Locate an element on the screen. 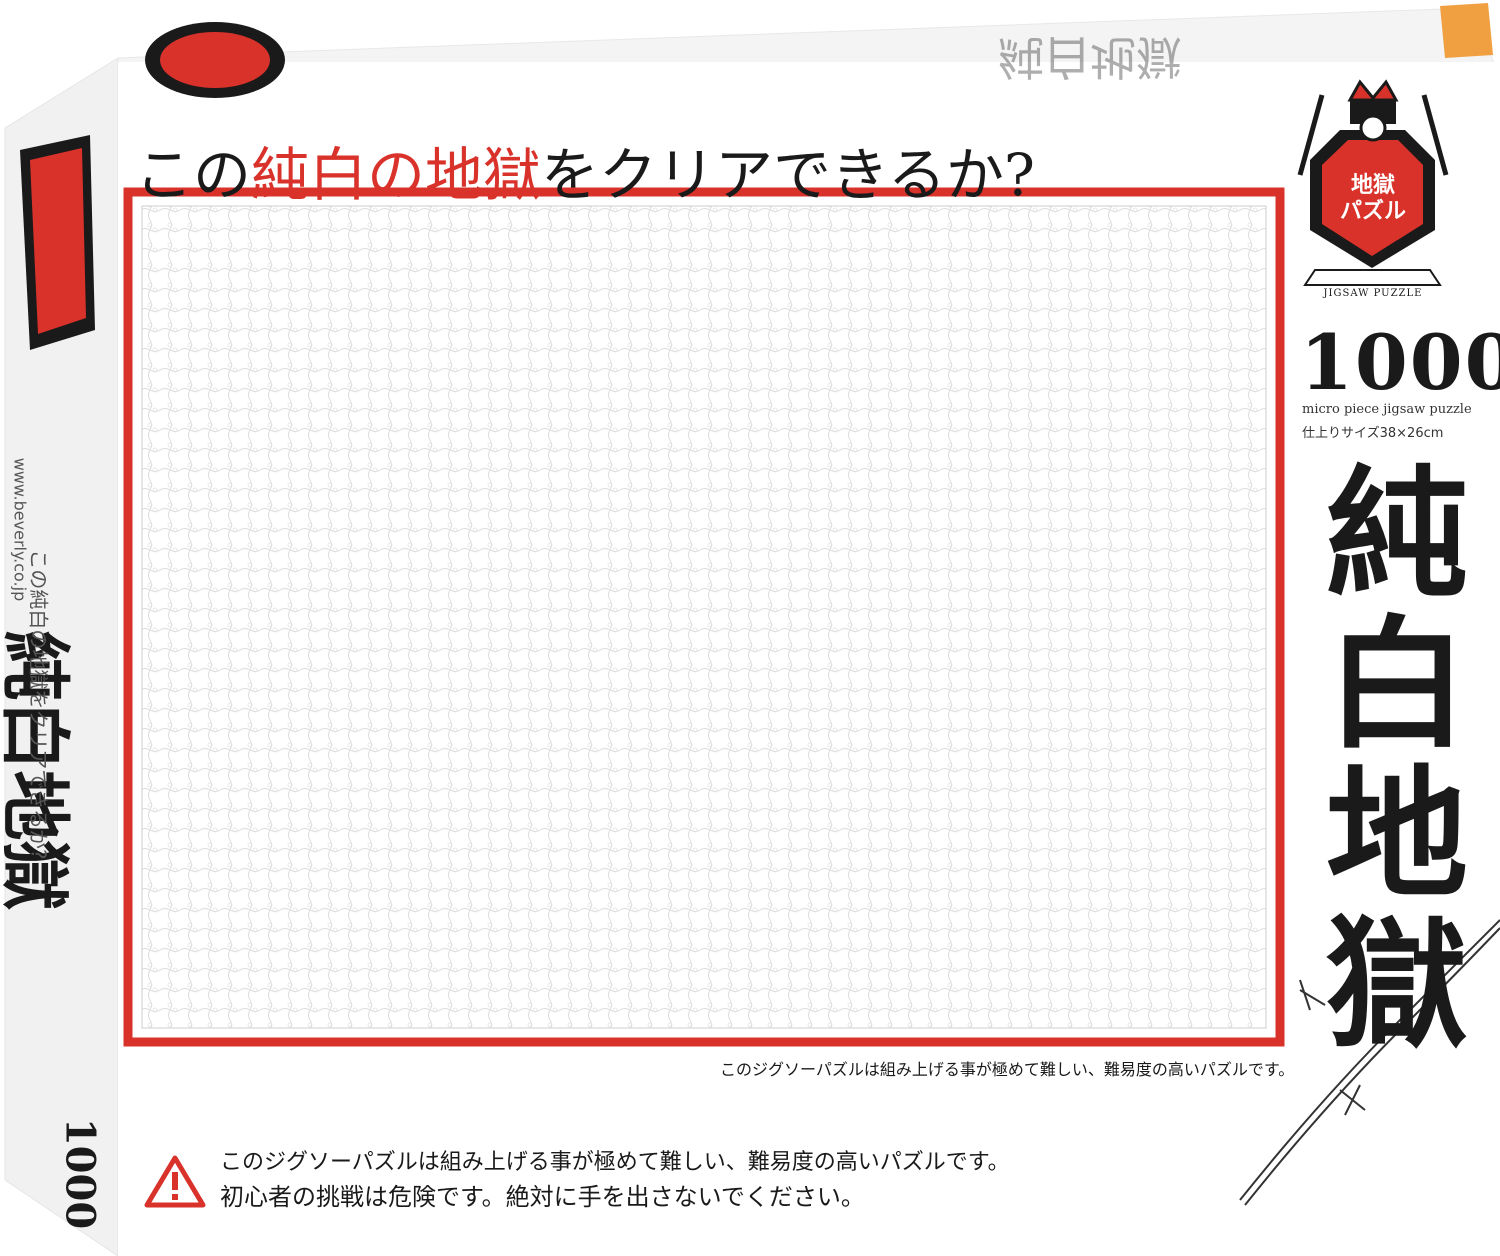 This screenshot has width=1500, height=1256. piece-count: 1000 is located at coordinates (1400, 362).